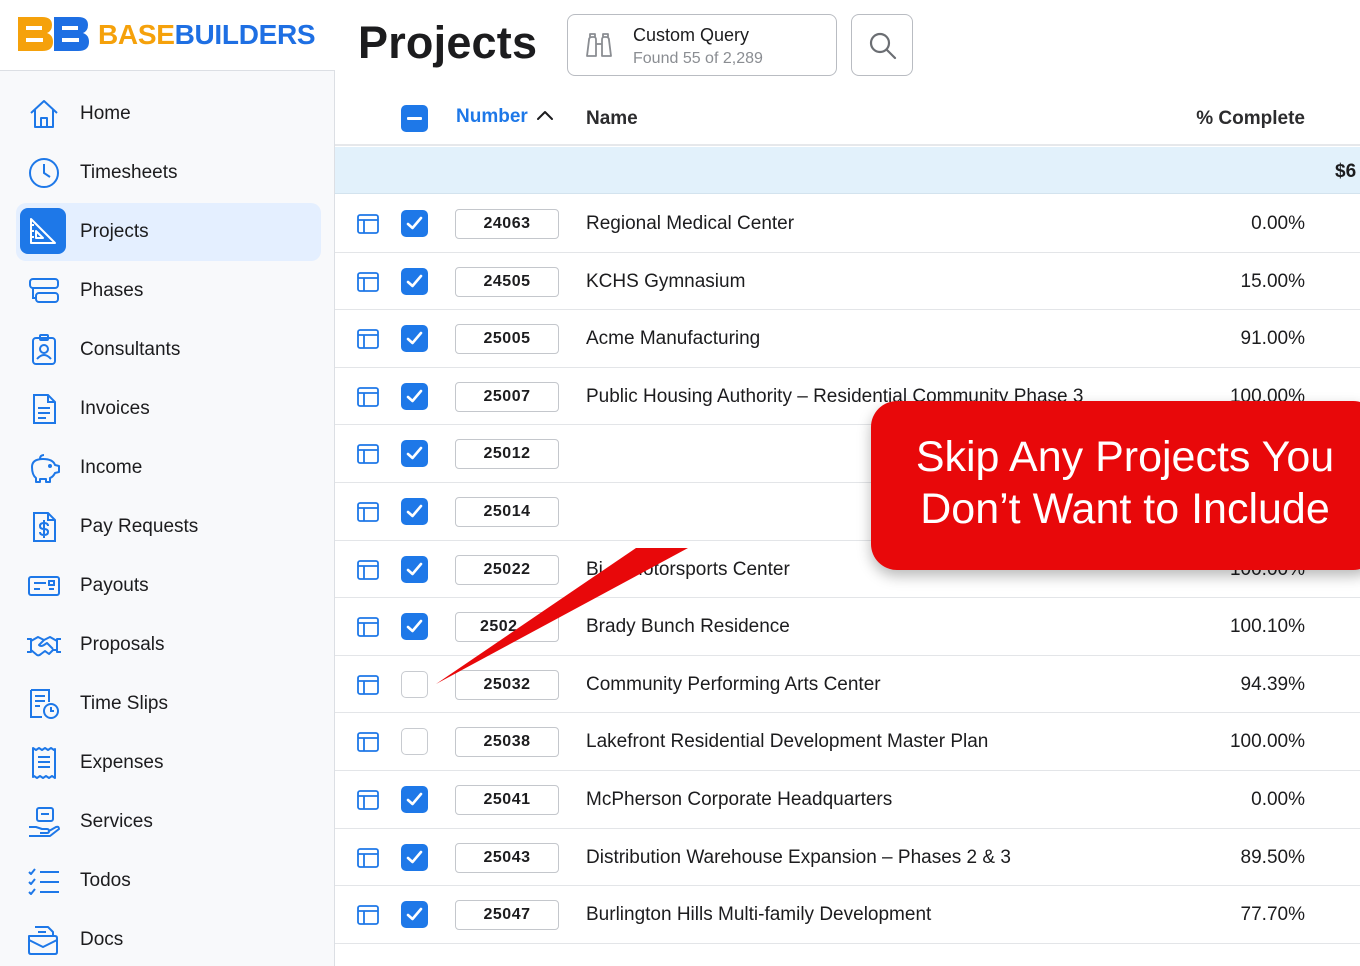 The width and height of the screenshot is (1360, 966). I want to click on query-found-count: Found 55 of 2,289, so click(698, 58).